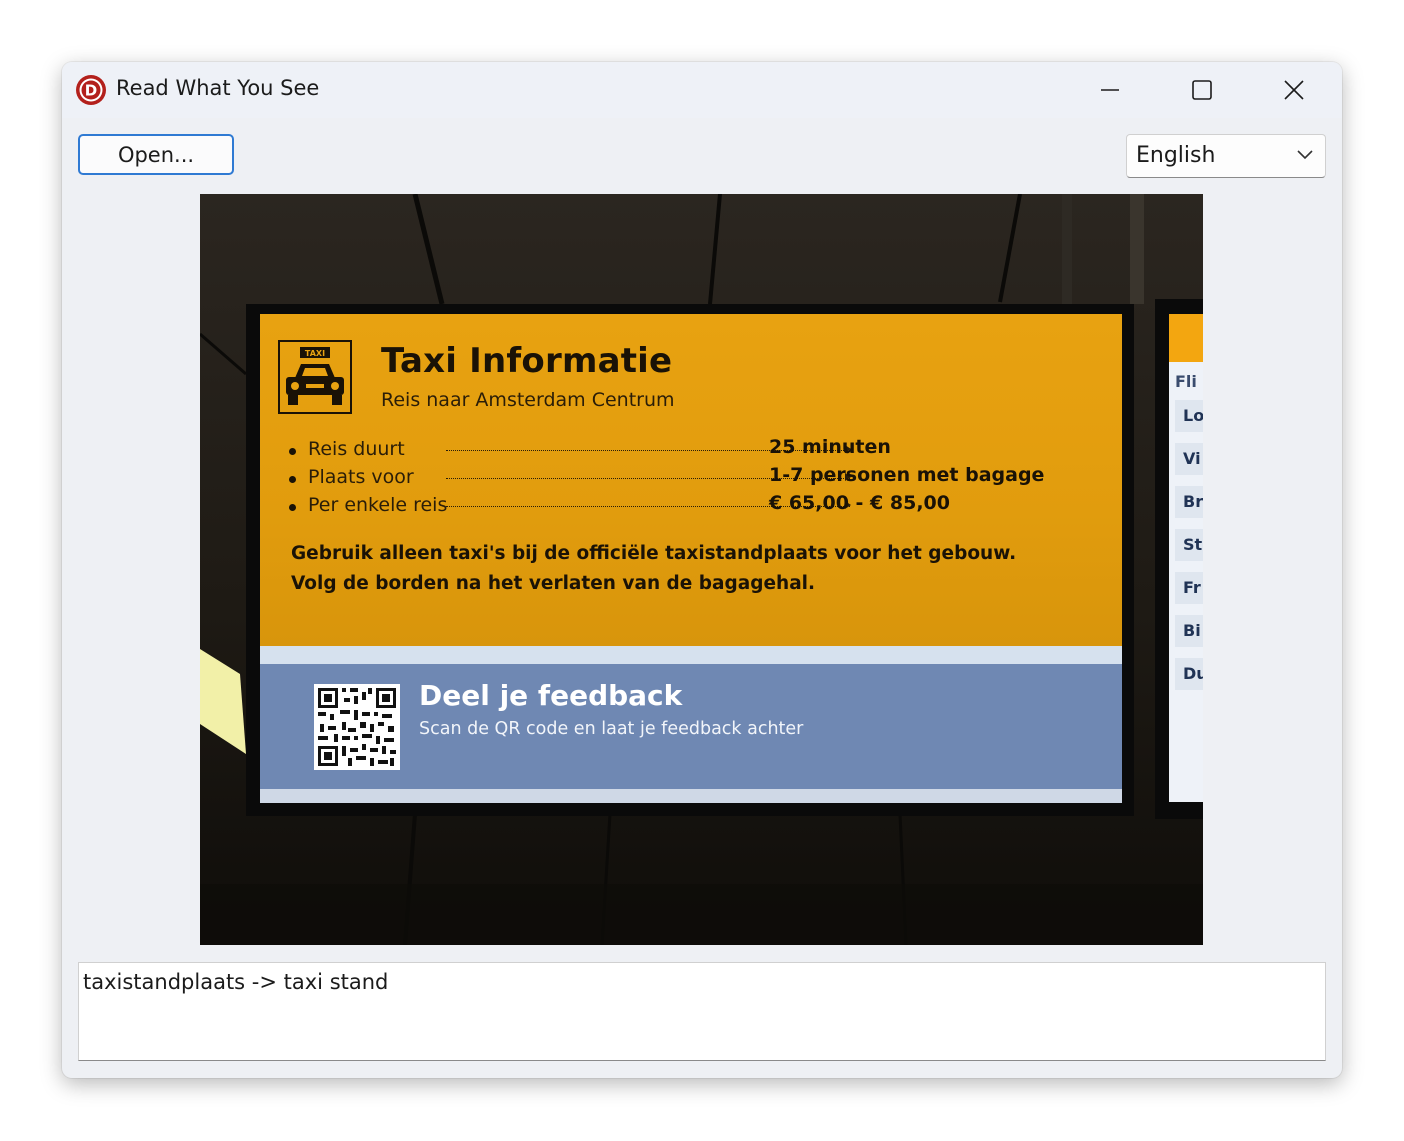 This screenshot has height=1141, width=1404. I want to click on minimize-icon, so click(1110, 90).